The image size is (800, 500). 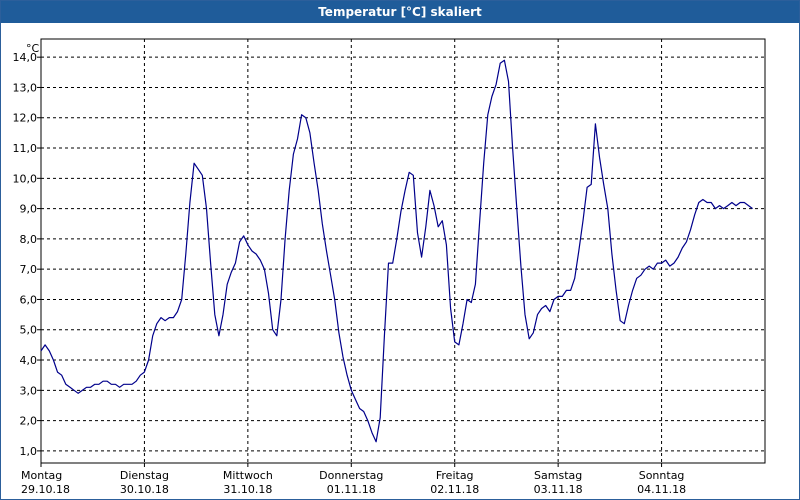 What do you see at coordinates (45, 489) in the screenshot?
I see `x-tick-date-label: 29.10.18` at bounding box center [45, 489].